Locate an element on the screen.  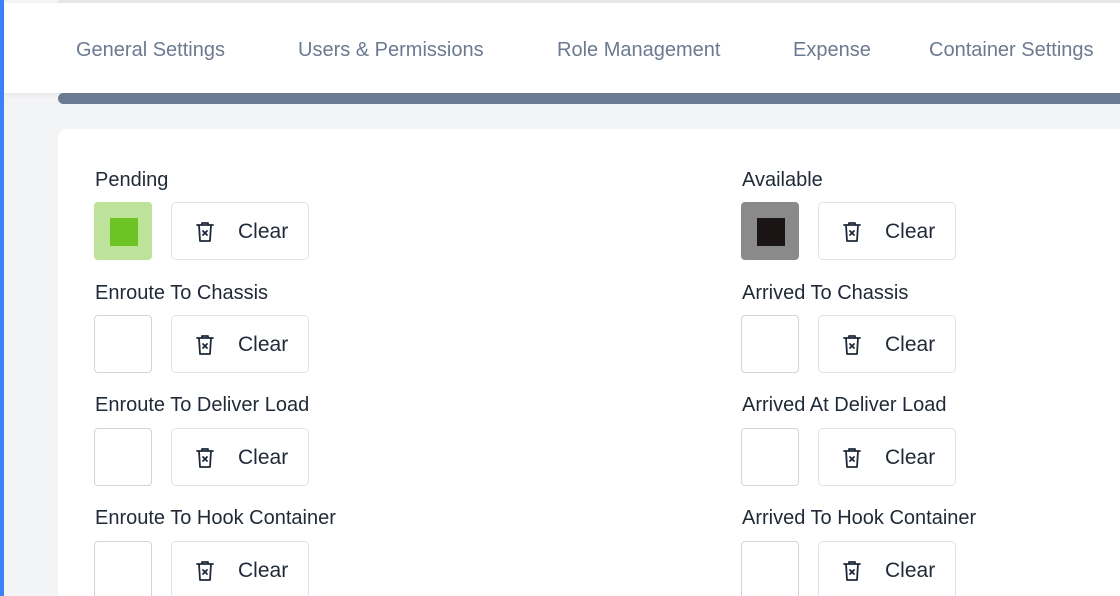
tab-expense: Expense is located at coordinates (832, 50).